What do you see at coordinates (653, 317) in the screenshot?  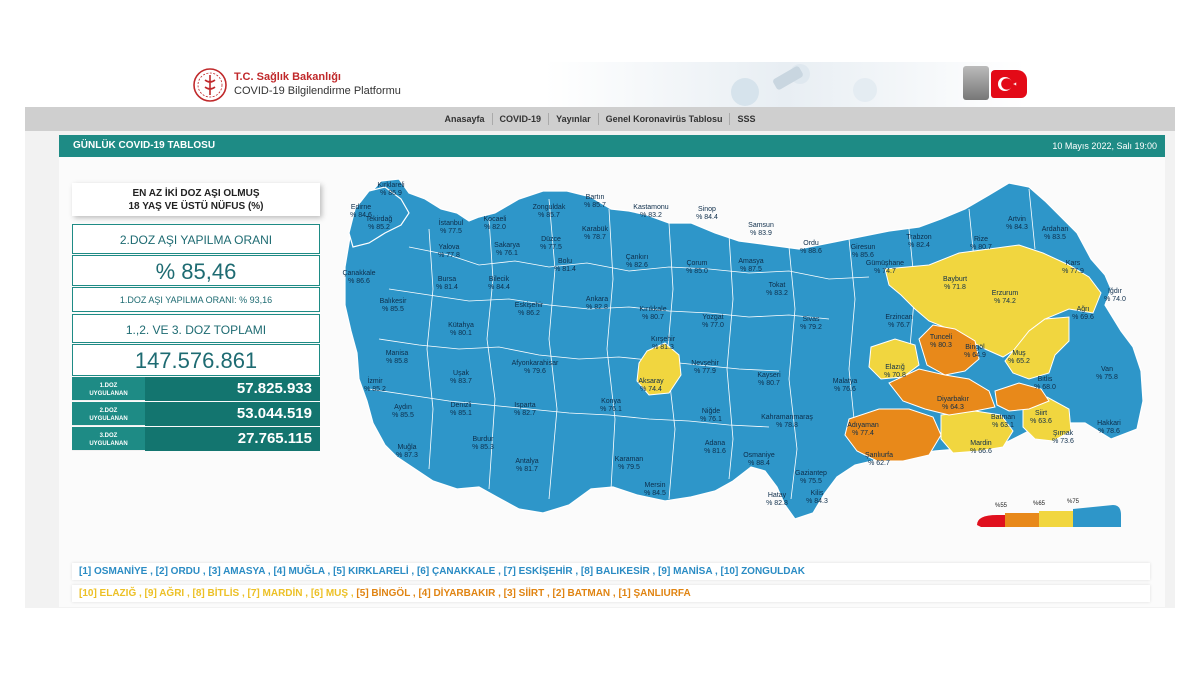 I see `province-rate-label: % 80.7` at bounding box center [653, 317].